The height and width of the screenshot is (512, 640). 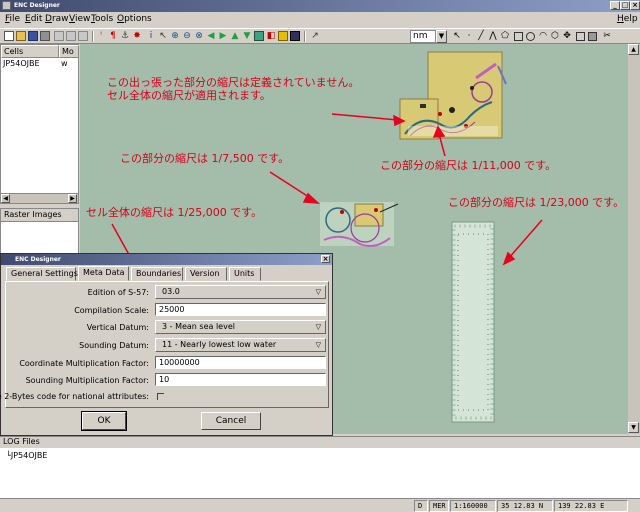 I want to click on scissors-icon: ✂, so click(x=607, y=36).